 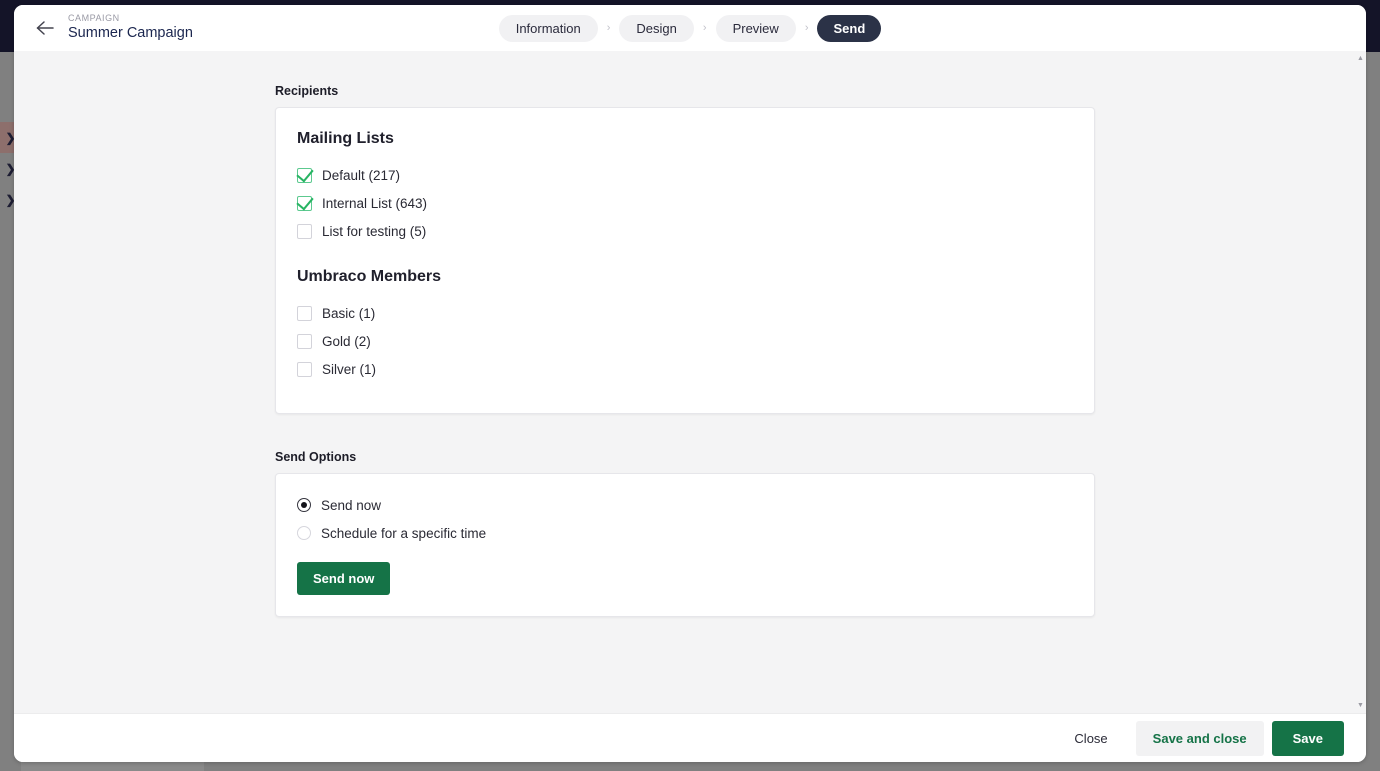 I want to click on save-and-close-button: Save and close, so click(x=1199, y=738).